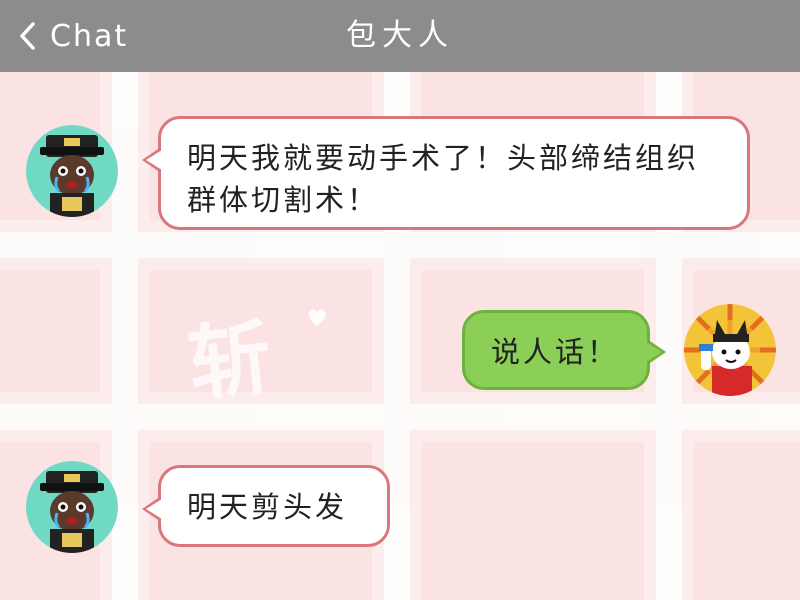  Describe the element at coordinates (317, 317) in the screenshot. I see `heart-icon` at that location.